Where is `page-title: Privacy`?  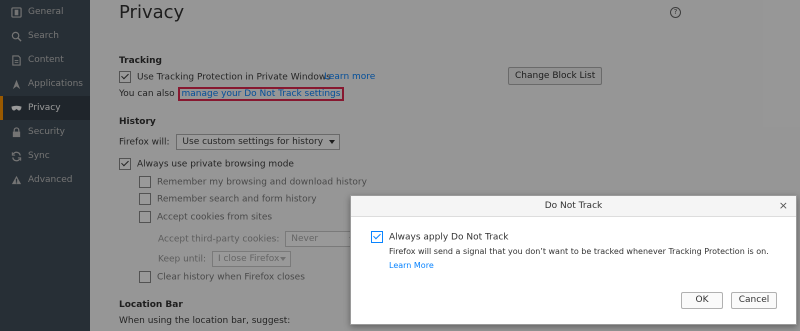
page-title: Privacy is located at coordinates (152, 12).